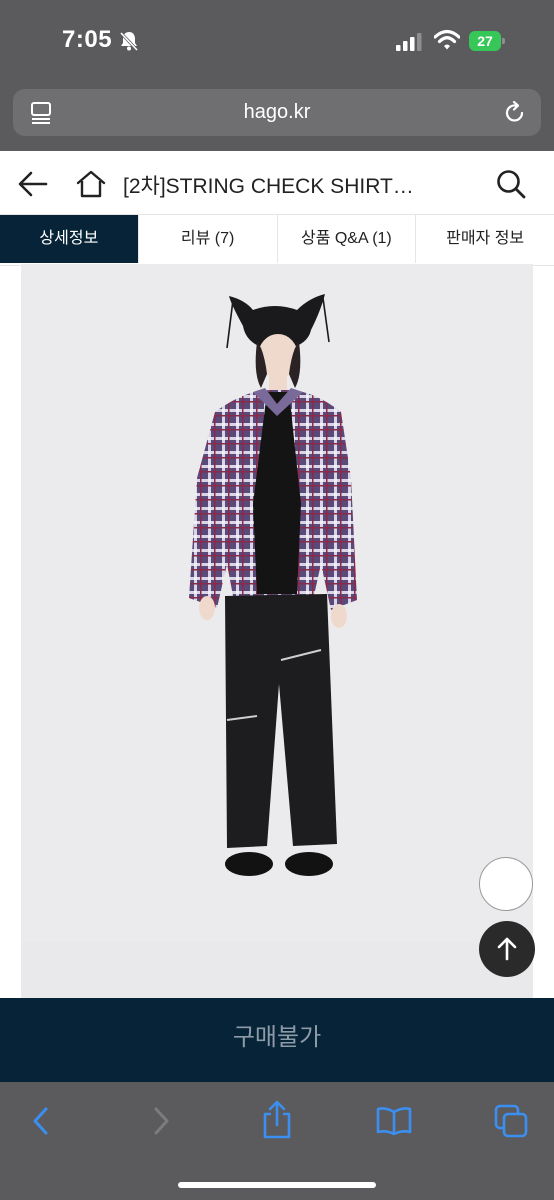  What do you see at coordinates (41, 1121) in the screenshot?
I see `chevron-left-icon` at bounding box center [41, 1121].